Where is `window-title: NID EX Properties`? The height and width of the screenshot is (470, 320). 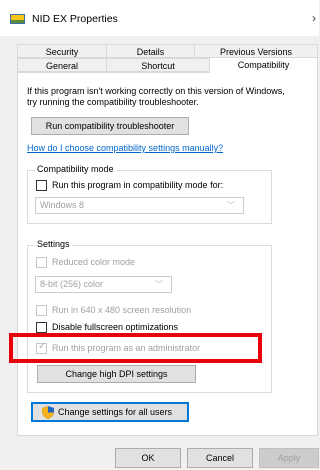 window-title: NID EX Properties is located at coordinates (75, 19).